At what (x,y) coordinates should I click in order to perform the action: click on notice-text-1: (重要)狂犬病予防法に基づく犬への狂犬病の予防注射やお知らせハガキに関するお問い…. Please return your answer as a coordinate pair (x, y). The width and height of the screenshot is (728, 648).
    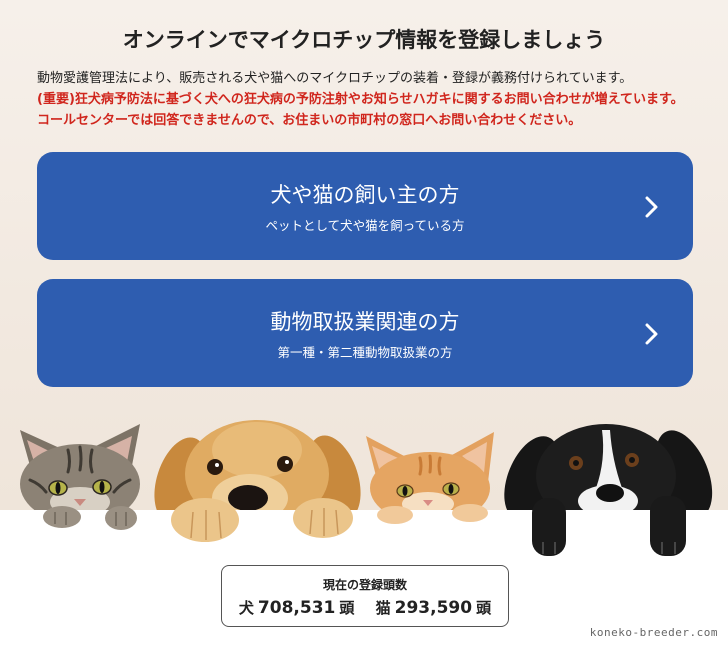
    Looking at the image, I should click on (360, 99).